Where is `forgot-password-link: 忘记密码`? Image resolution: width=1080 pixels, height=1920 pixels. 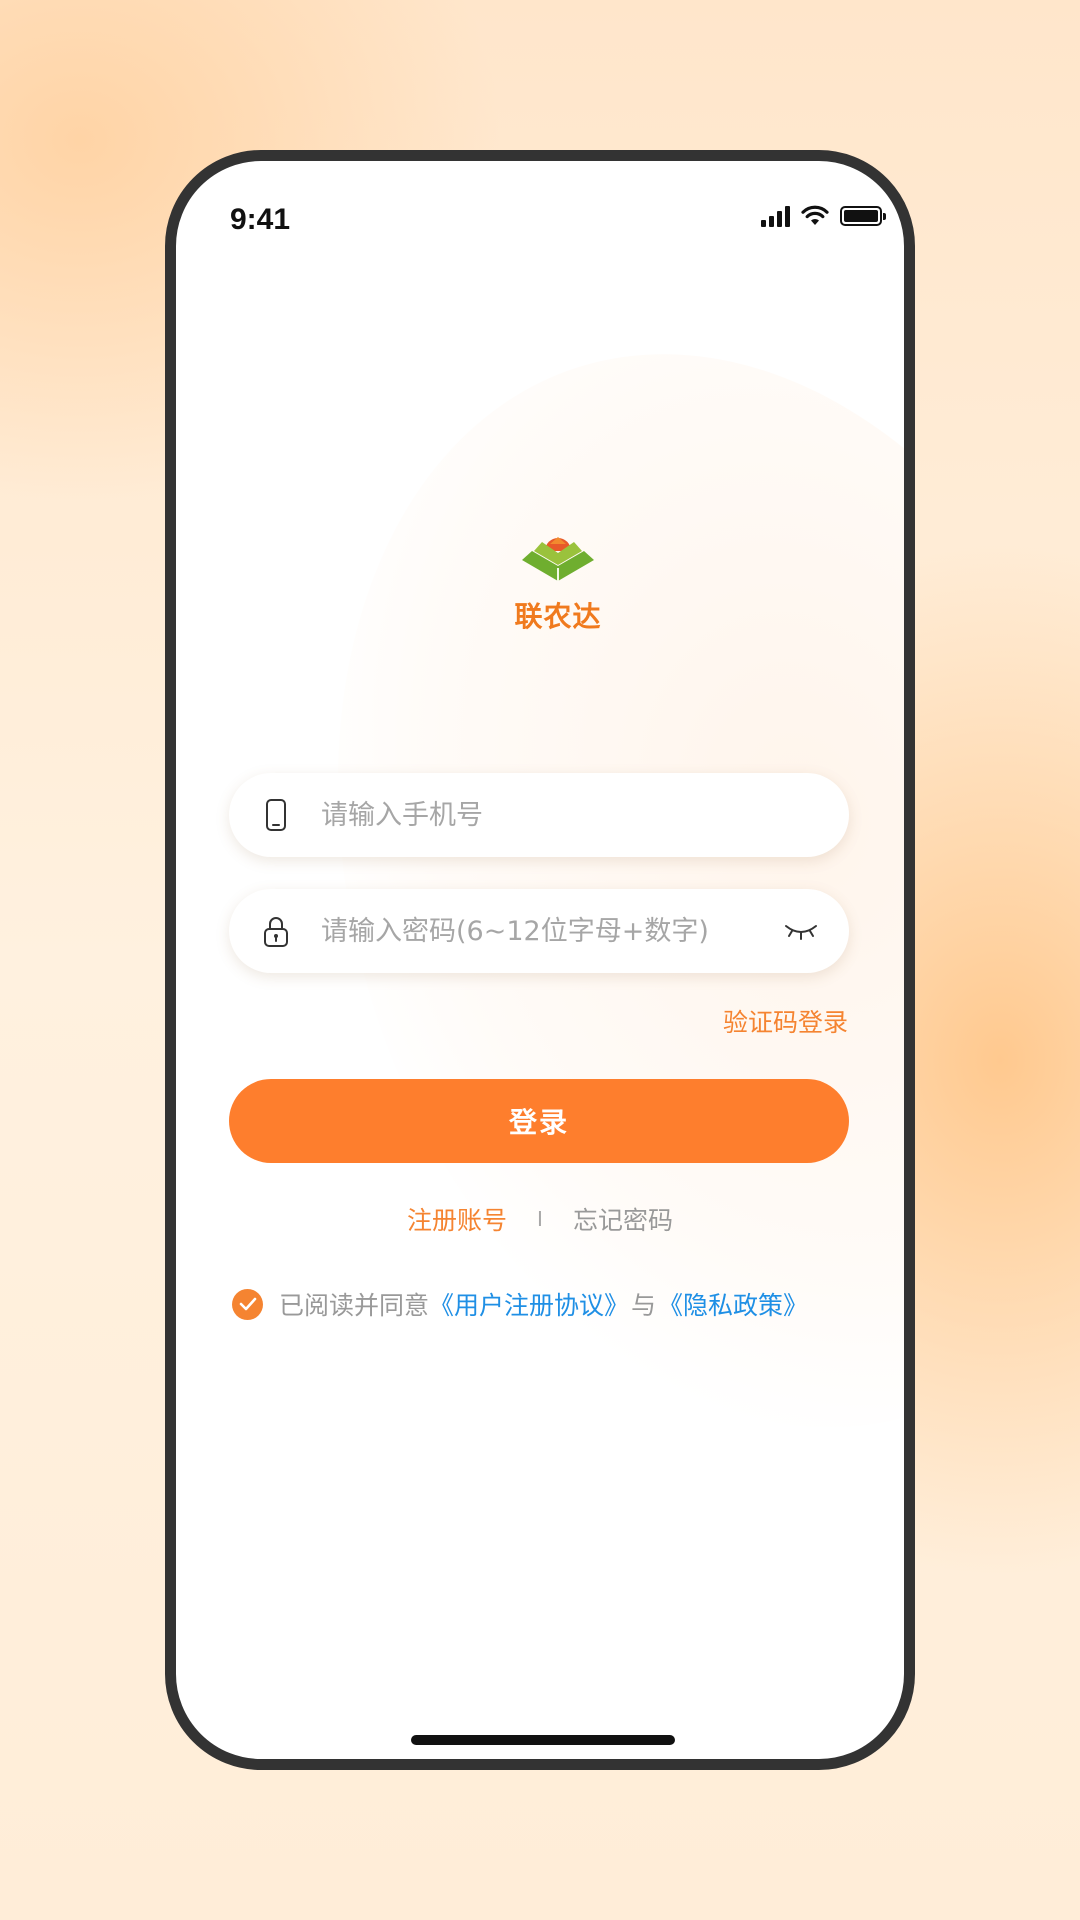
forgot-password-link: 忘记密码 is located at coordinates (623, 1219).